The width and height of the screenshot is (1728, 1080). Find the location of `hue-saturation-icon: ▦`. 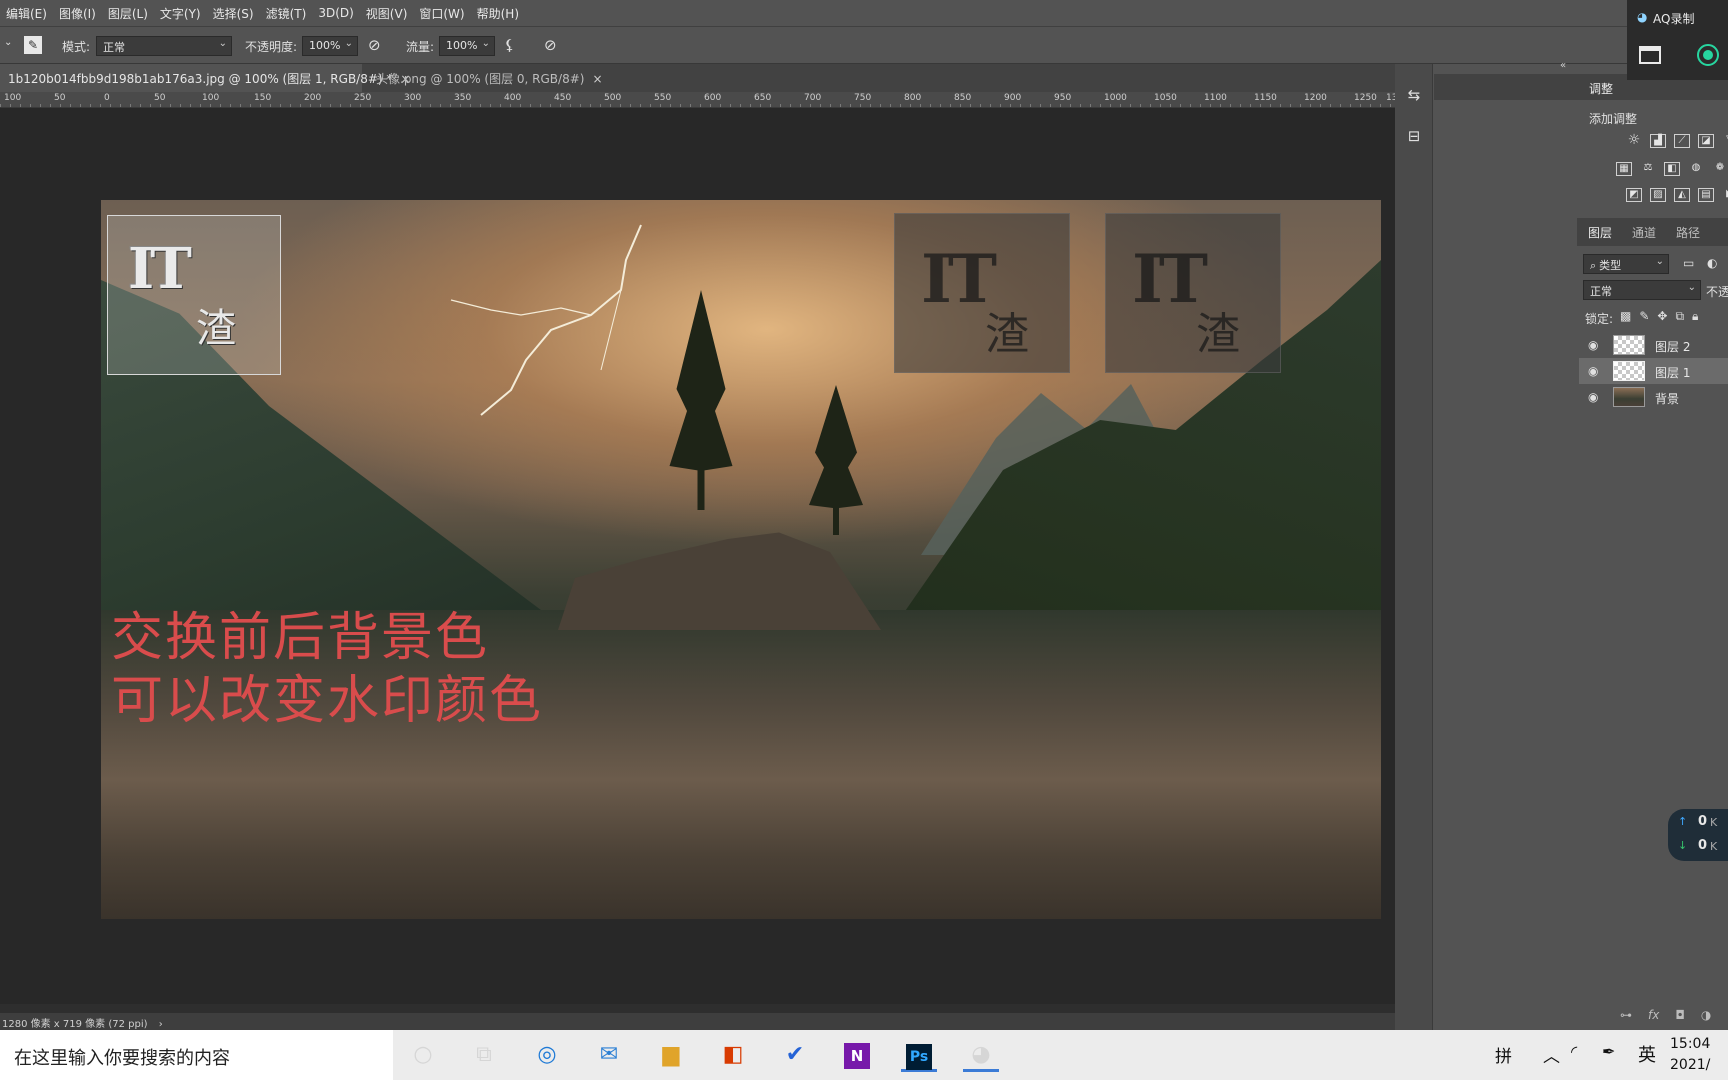

hue-saturation-icon: ▦ is located at coordinates (1624, 169).